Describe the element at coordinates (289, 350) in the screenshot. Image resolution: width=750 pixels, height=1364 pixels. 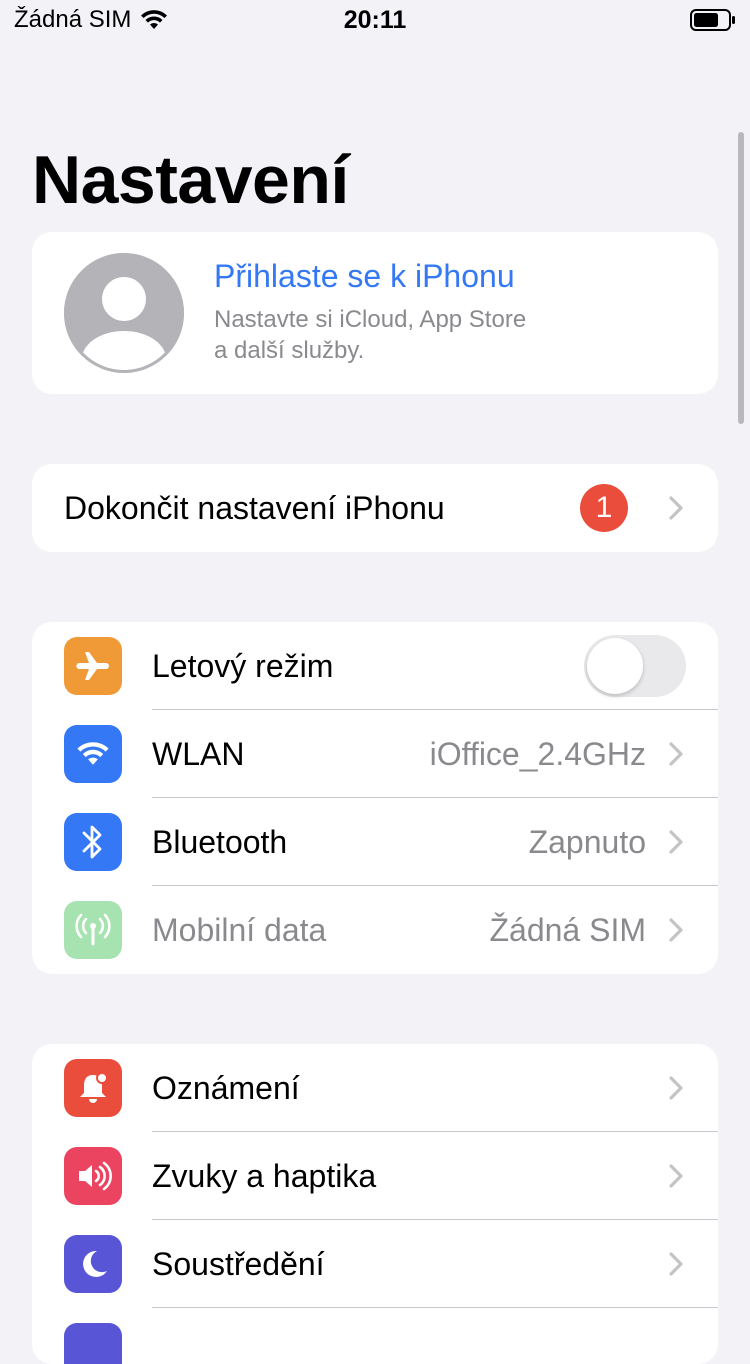
I see `sign-in-subtitle-line2: a další služby.` at that location.